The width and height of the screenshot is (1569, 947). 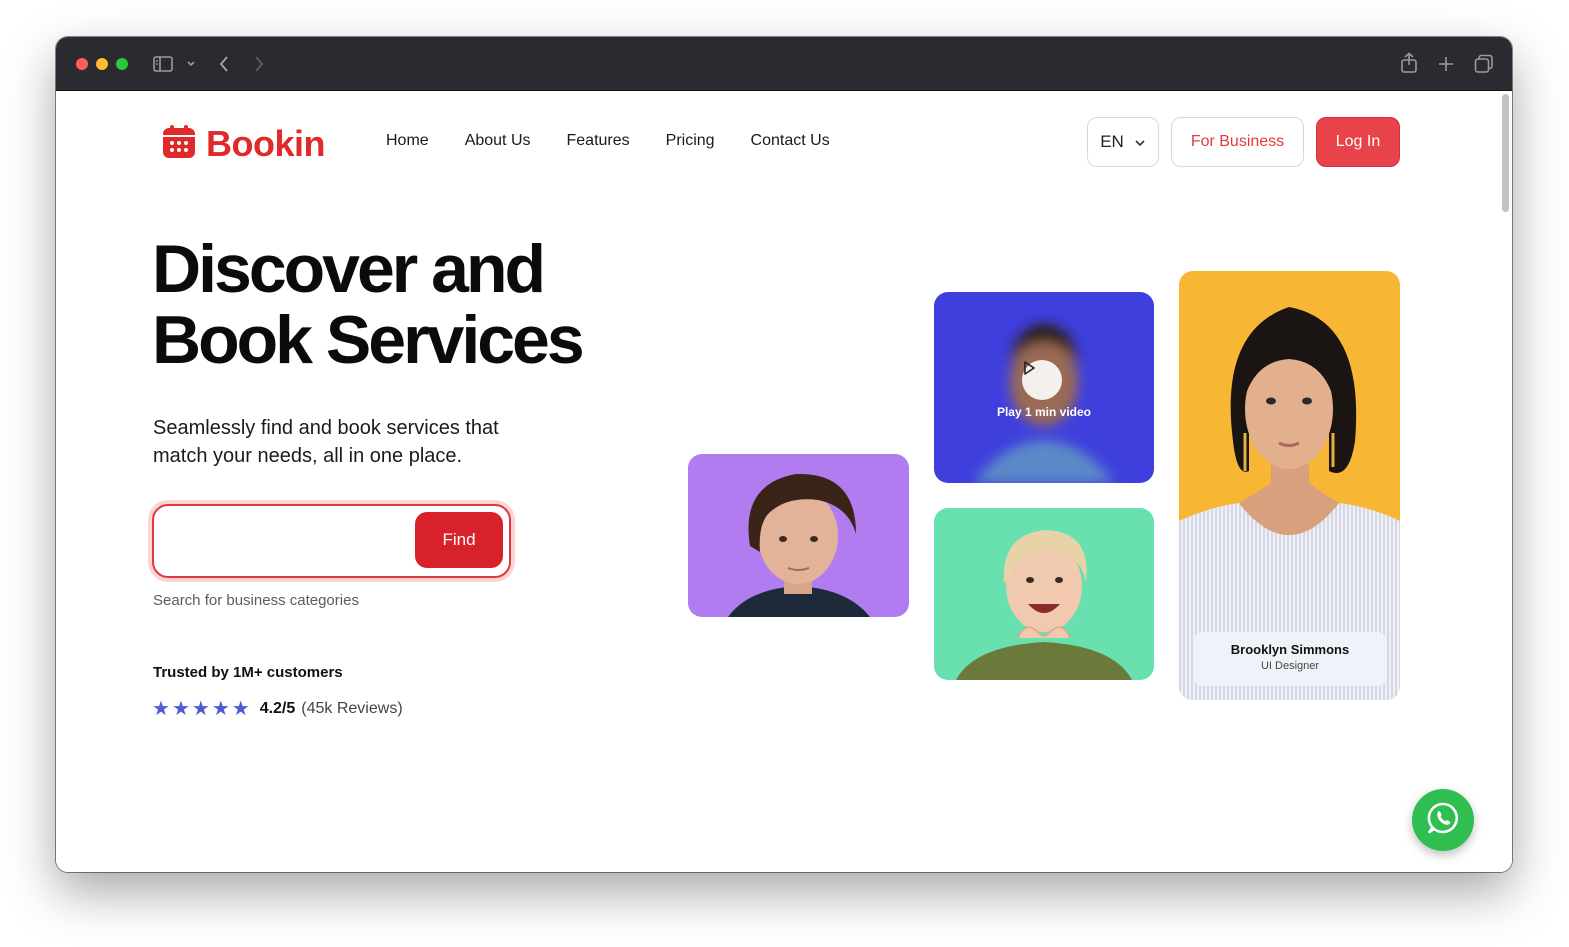 What do you see at coordinates (122, 64) in the screenshot?
I see `maximize-window-button` at bounding box center [122, 64].